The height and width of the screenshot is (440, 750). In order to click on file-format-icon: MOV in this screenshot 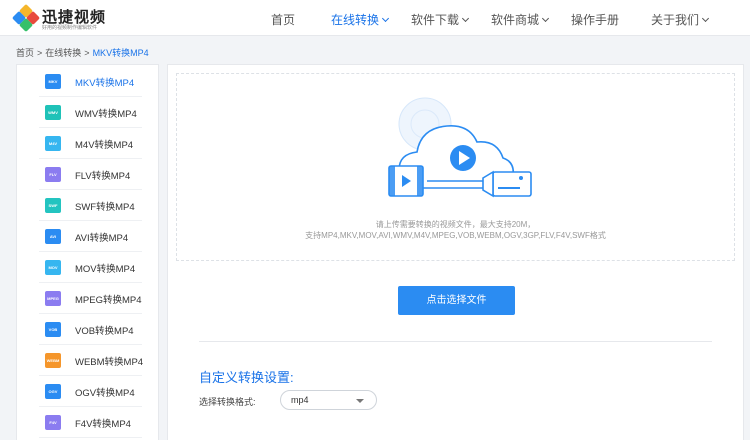, I will do `click(53, 267)`.